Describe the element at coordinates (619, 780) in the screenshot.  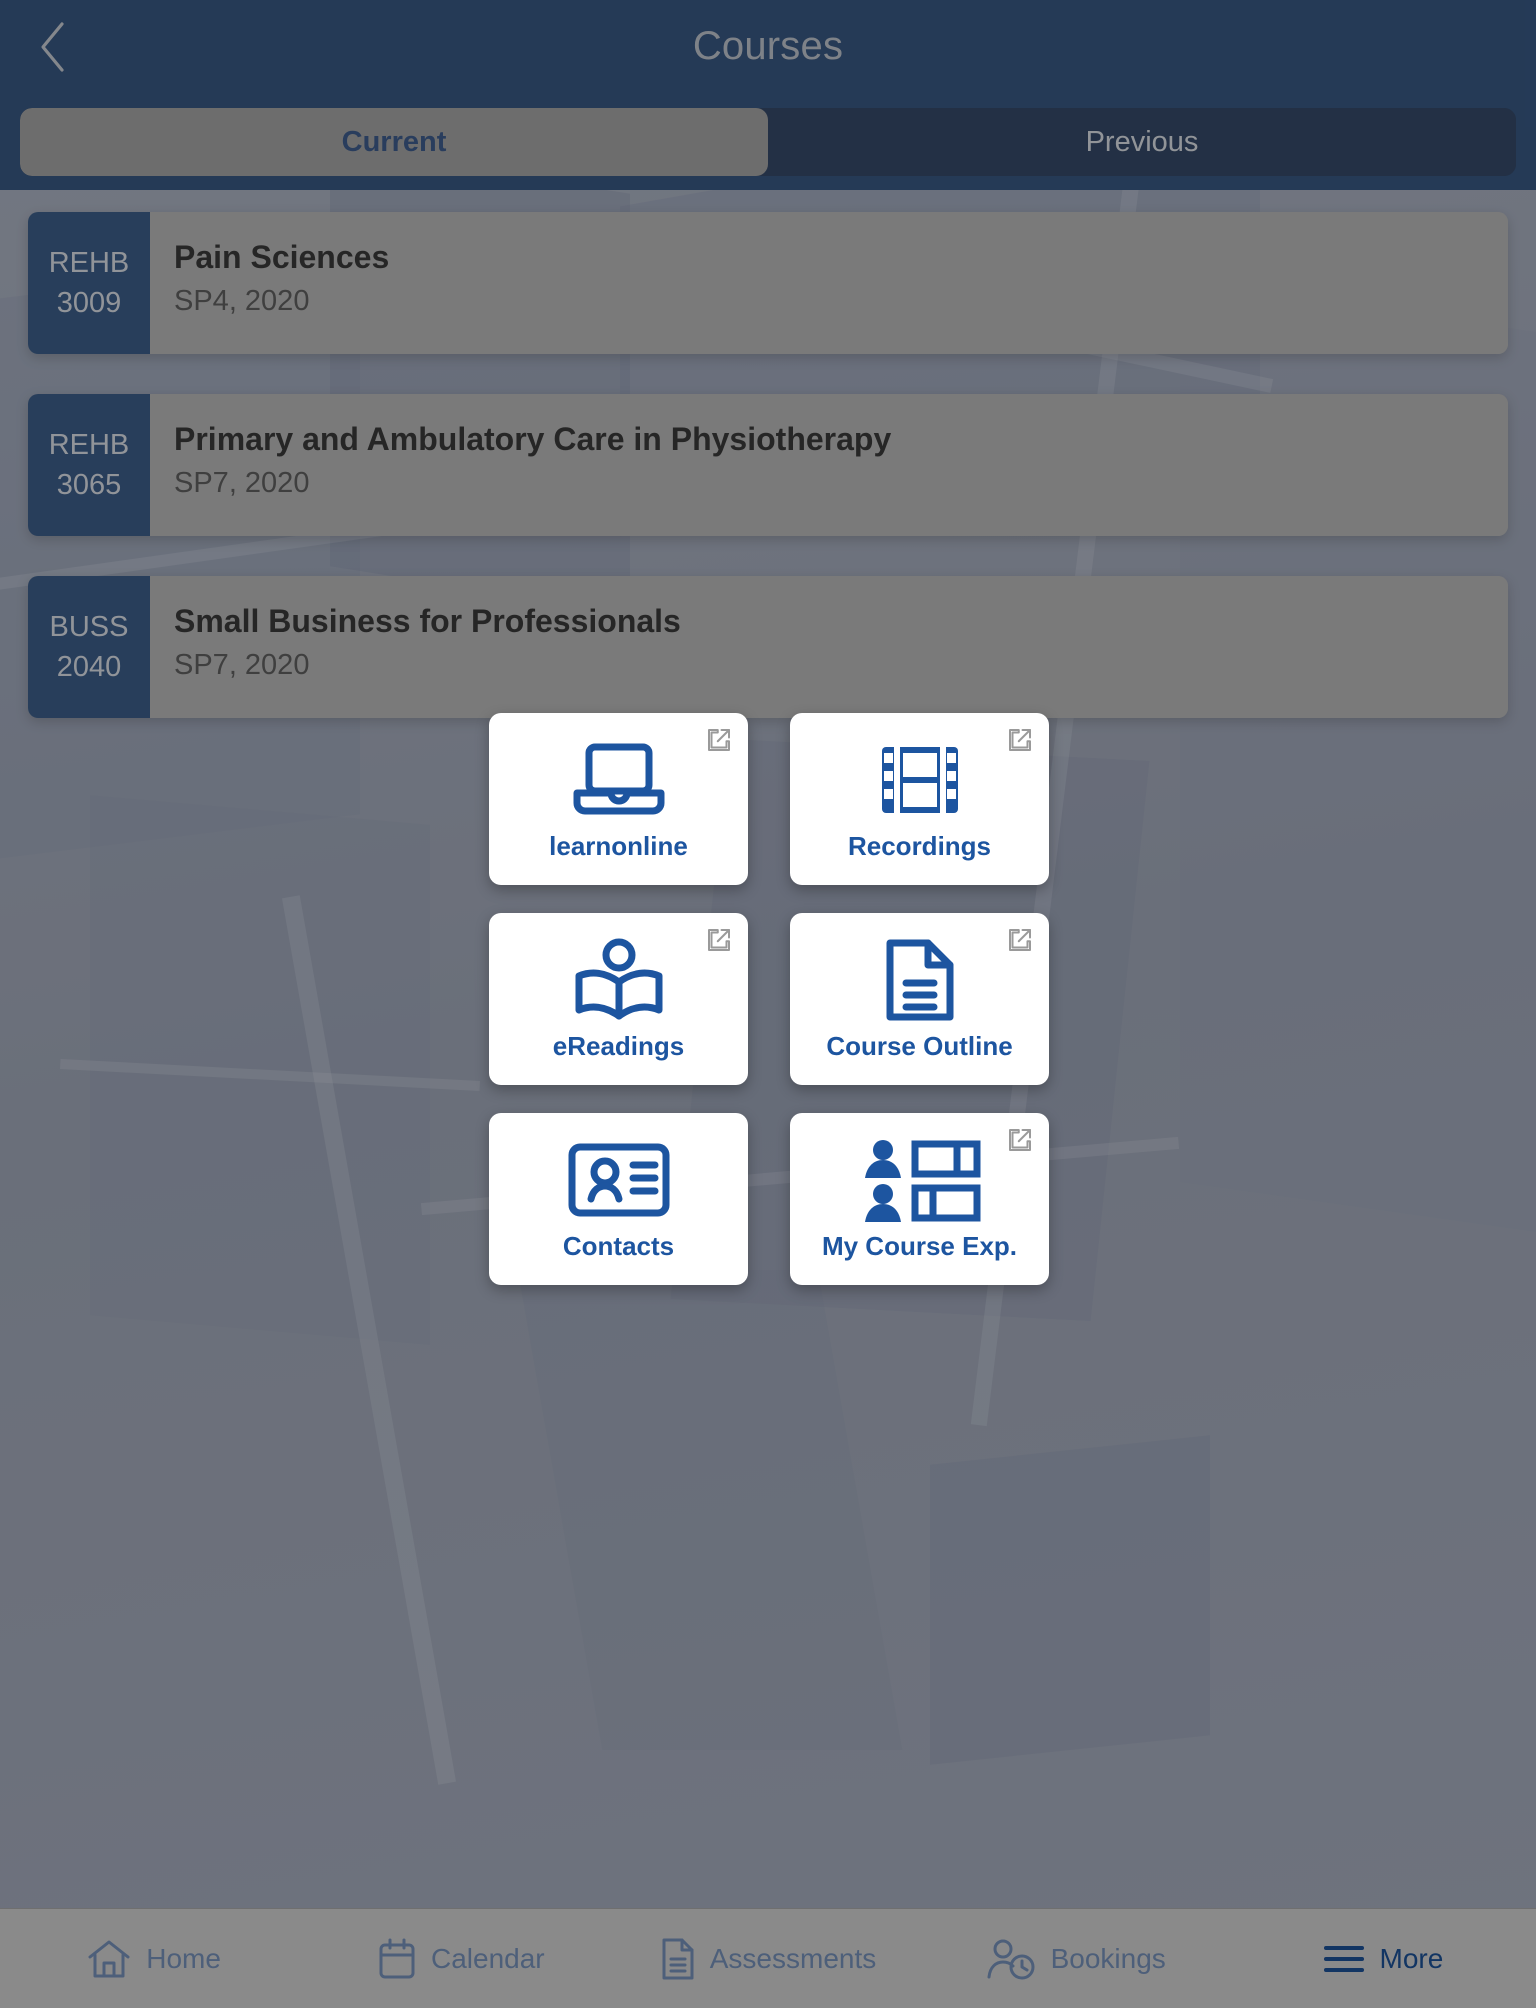
I see `laptop-icon` at that location.